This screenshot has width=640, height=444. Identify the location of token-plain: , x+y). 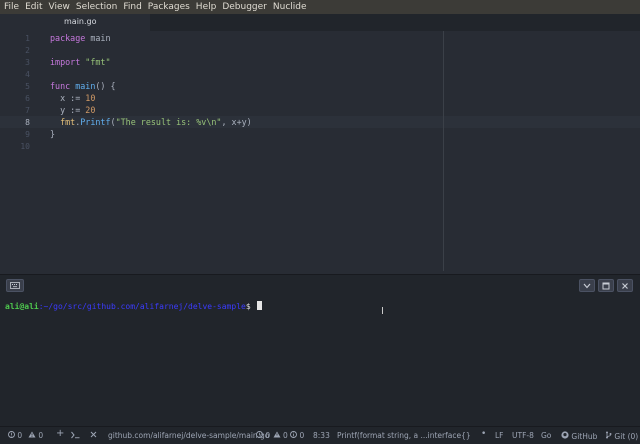
(236, 122).